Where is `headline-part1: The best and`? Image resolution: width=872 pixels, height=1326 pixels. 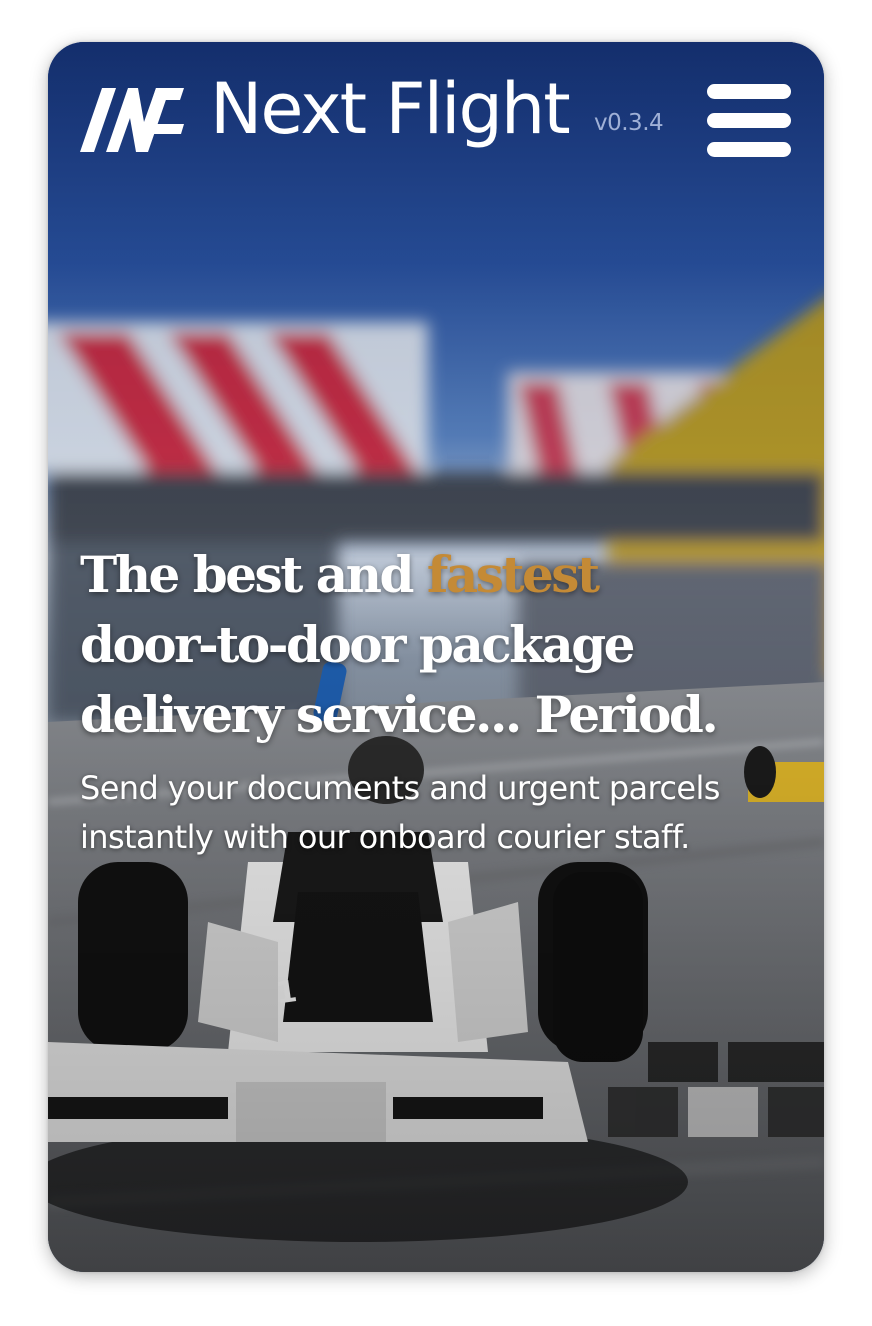 headline-part1: The best and is located at coordinates (253, 574).